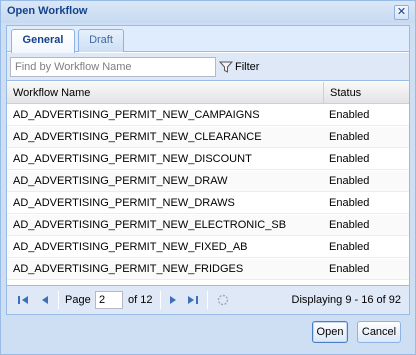  What do you see at coordinates (45, 300) in the screenshot?
I see `previous-page-icon` at bounding box center [45, 300].